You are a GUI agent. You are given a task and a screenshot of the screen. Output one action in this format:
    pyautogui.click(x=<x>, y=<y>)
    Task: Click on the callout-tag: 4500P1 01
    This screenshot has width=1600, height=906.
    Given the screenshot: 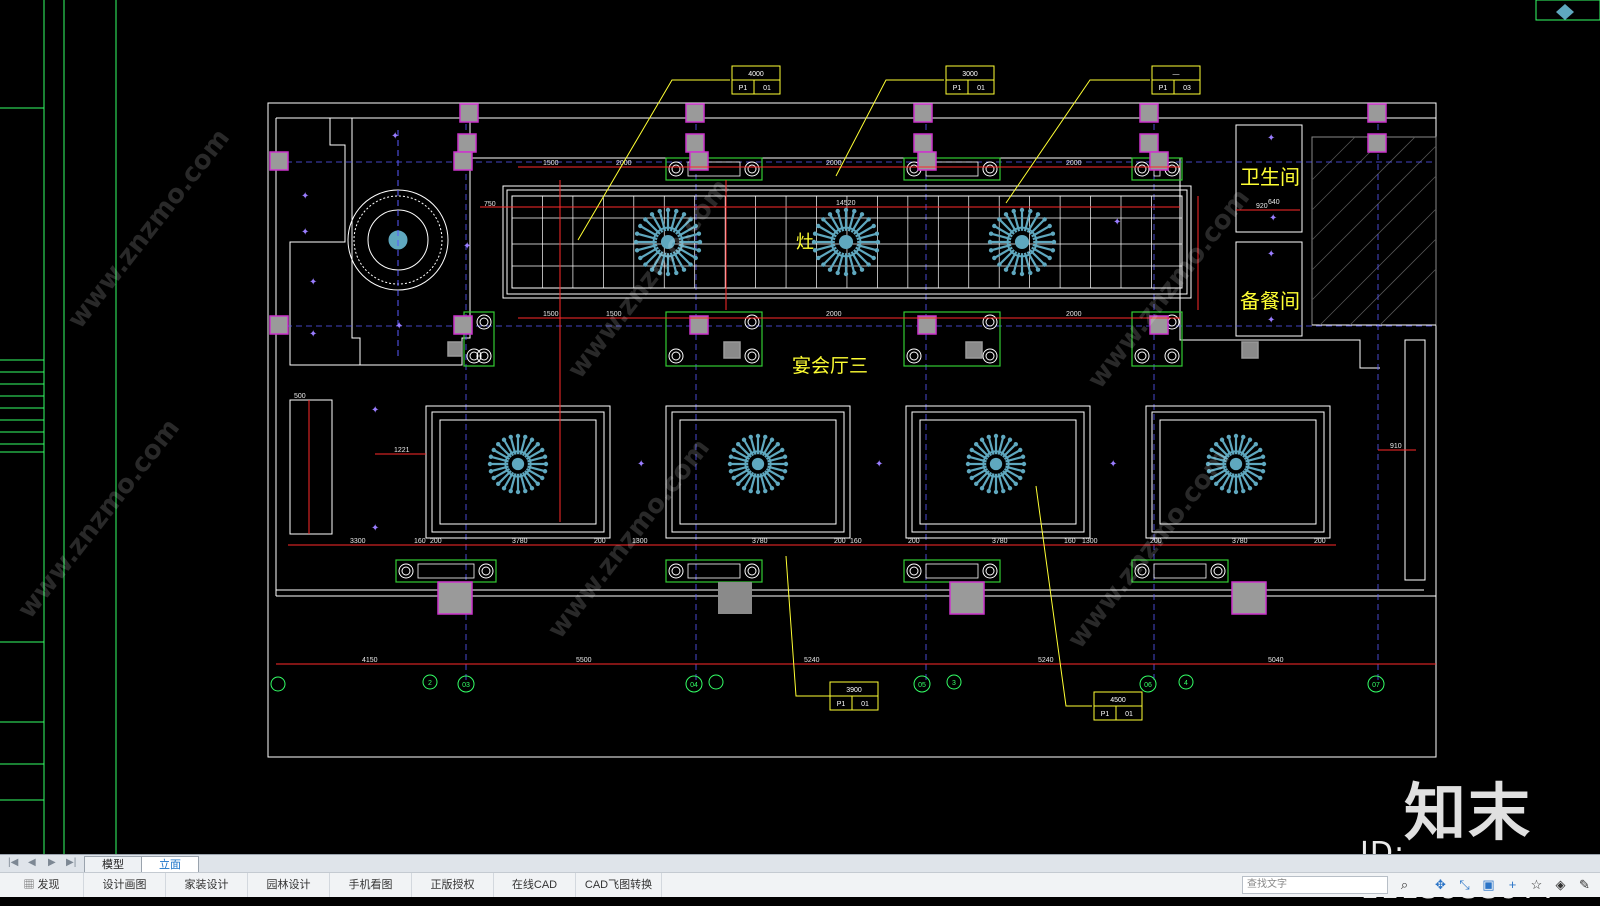 What is the action you would take?
    pyautogui.click(x=1118, y=706)
    